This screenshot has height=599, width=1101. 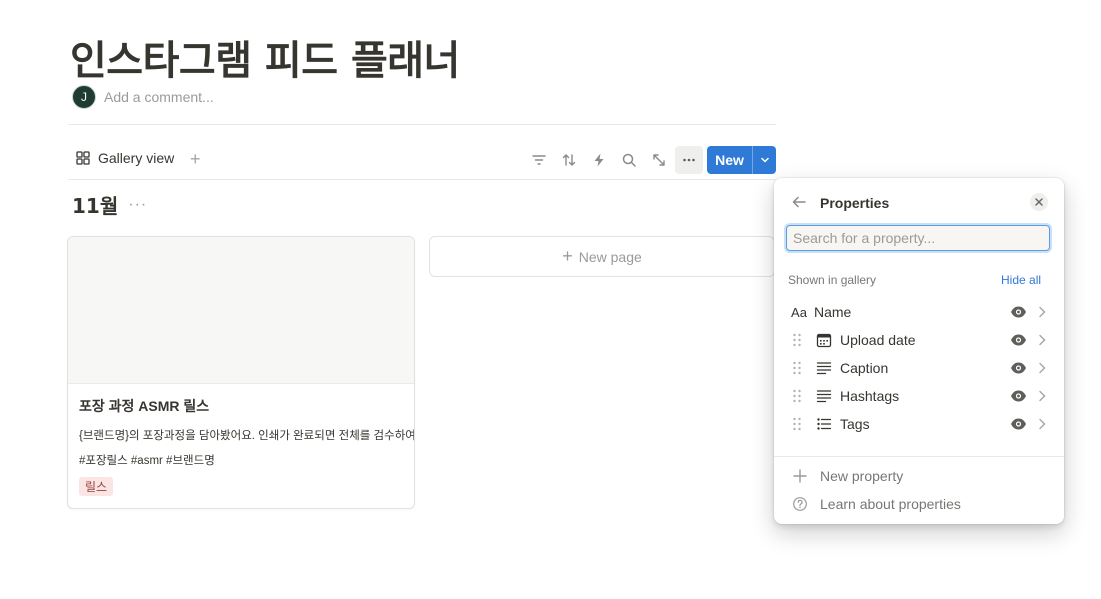 What do you see at coordinates (689, 160) in the screenshot?
I see `more-options-icon` at bounding box center [689, 160].